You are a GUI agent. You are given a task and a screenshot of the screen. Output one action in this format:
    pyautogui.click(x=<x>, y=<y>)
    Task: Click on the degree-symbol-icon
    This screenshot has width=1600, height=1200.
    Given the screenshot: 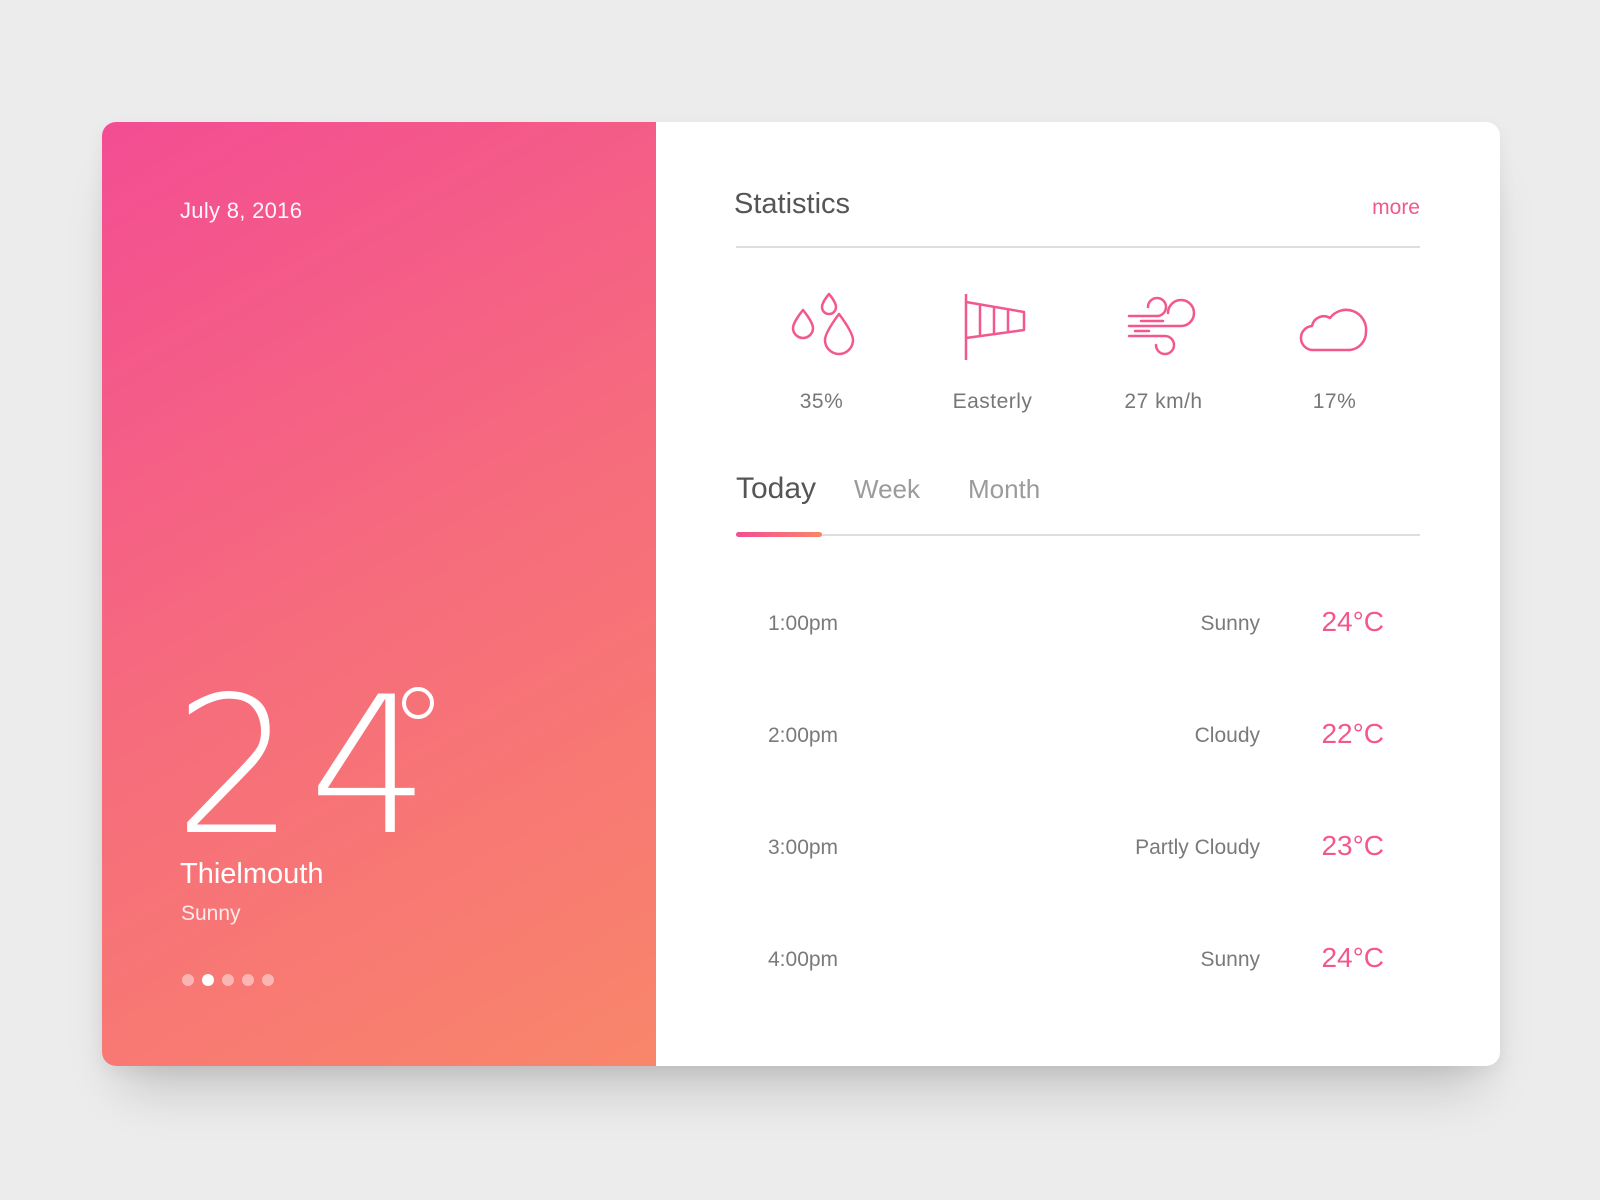 What is the action you would take?
    pyautogui.click(x=418, y=703)
    